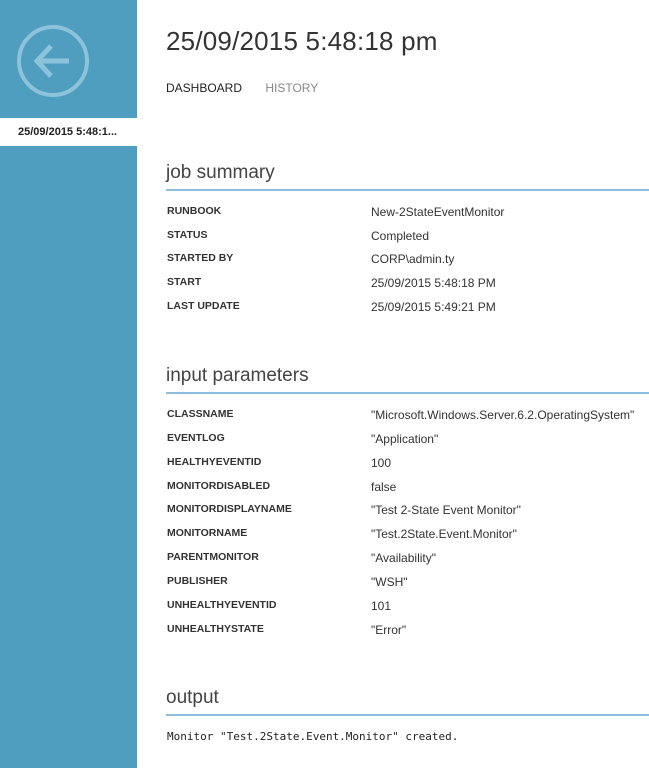 This screenshot has height=768, width=649. What do you see at coordinates (433, 307) in the screenshot?
I see `summary-value: 25/09/2015 5:49:21 PM` at bounding box center [433, 307].